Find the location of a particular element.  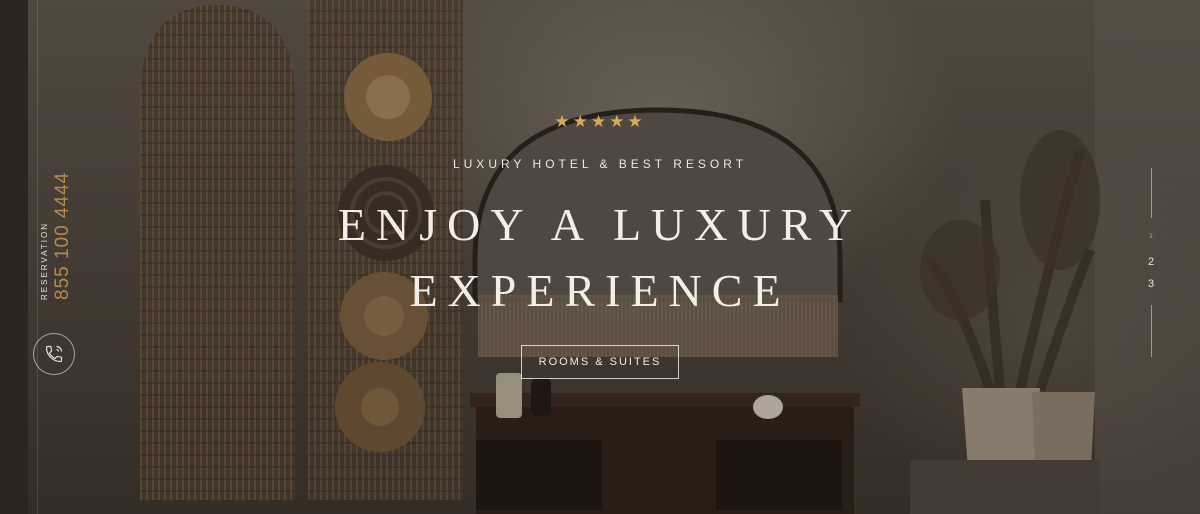

hero-title-line2: EXPERIENCE is located at coordinates (600, 290).